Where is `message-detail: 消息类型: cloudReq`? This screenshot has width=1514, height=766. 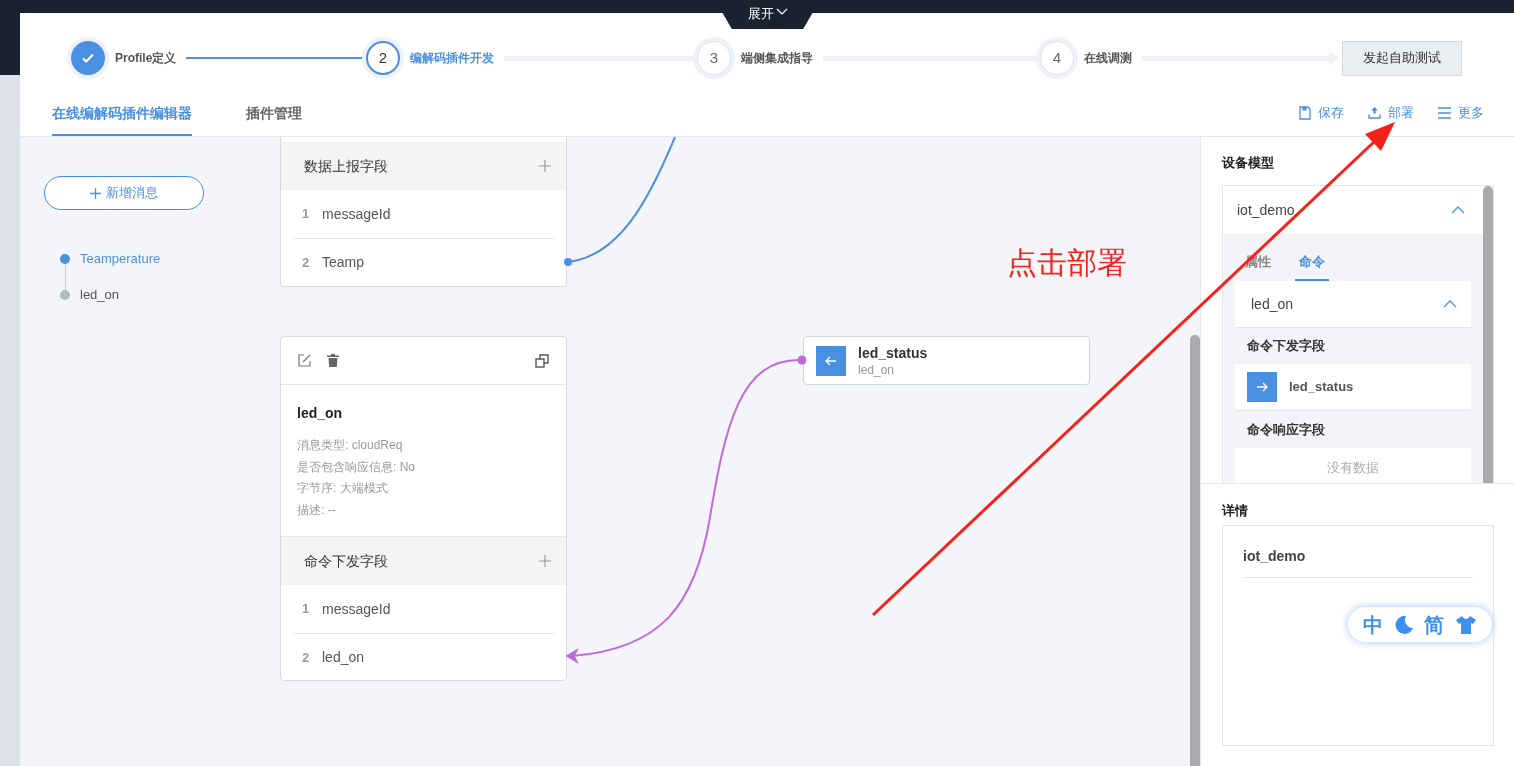 message-detail: 消息类型: cloudReq is located at coordinates (350, 445).